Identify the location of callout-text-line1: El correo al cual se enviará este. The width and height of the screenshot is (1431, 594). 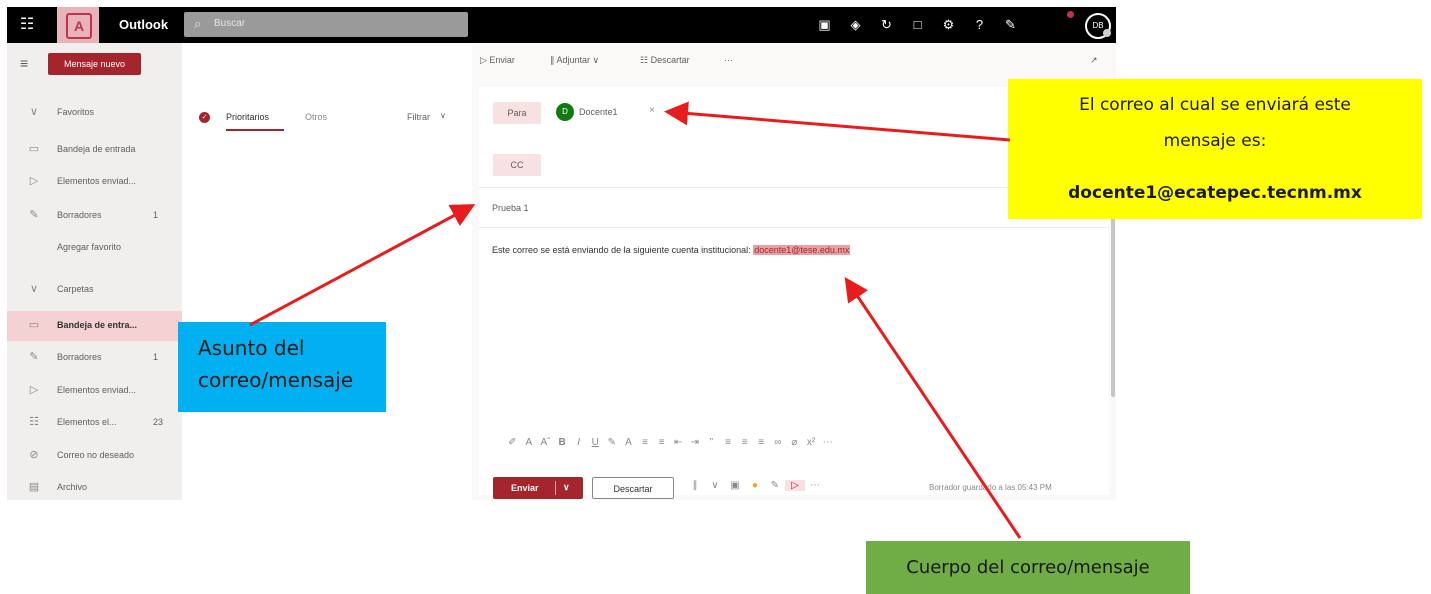
(1215, 105).